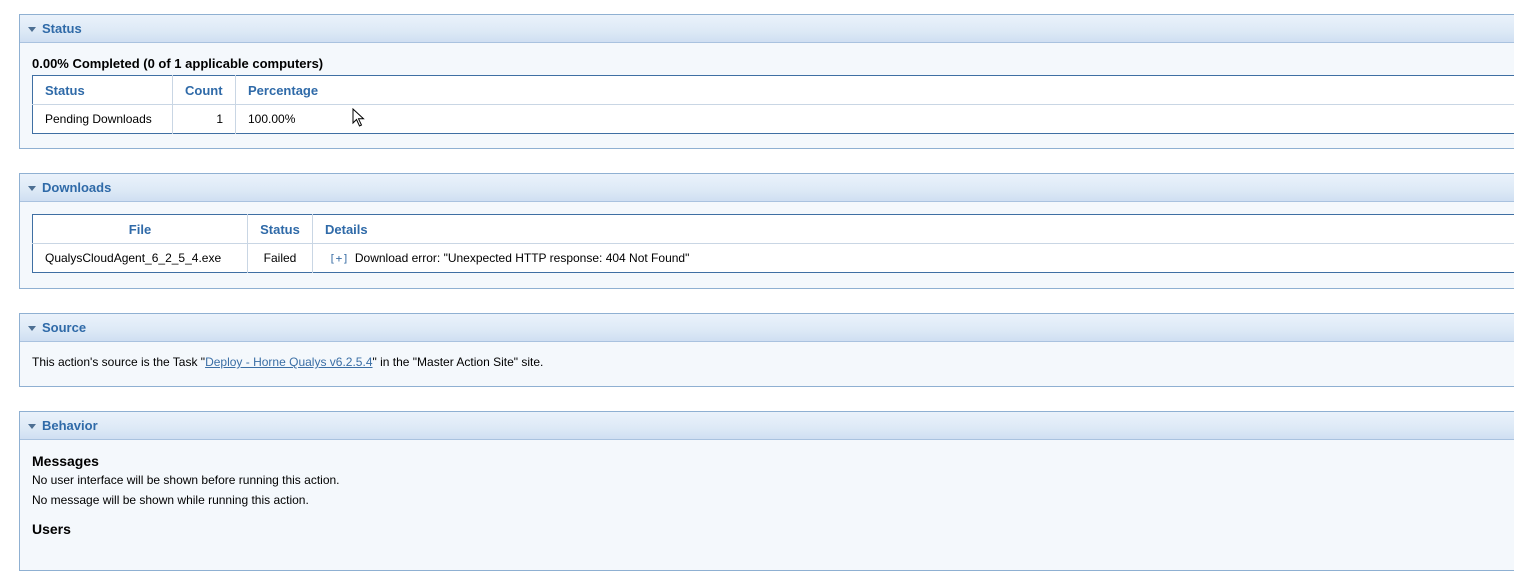 The width and height of the screenshot is (1514, 571). I want to click on status-section-header: Status, so click(767, 29).